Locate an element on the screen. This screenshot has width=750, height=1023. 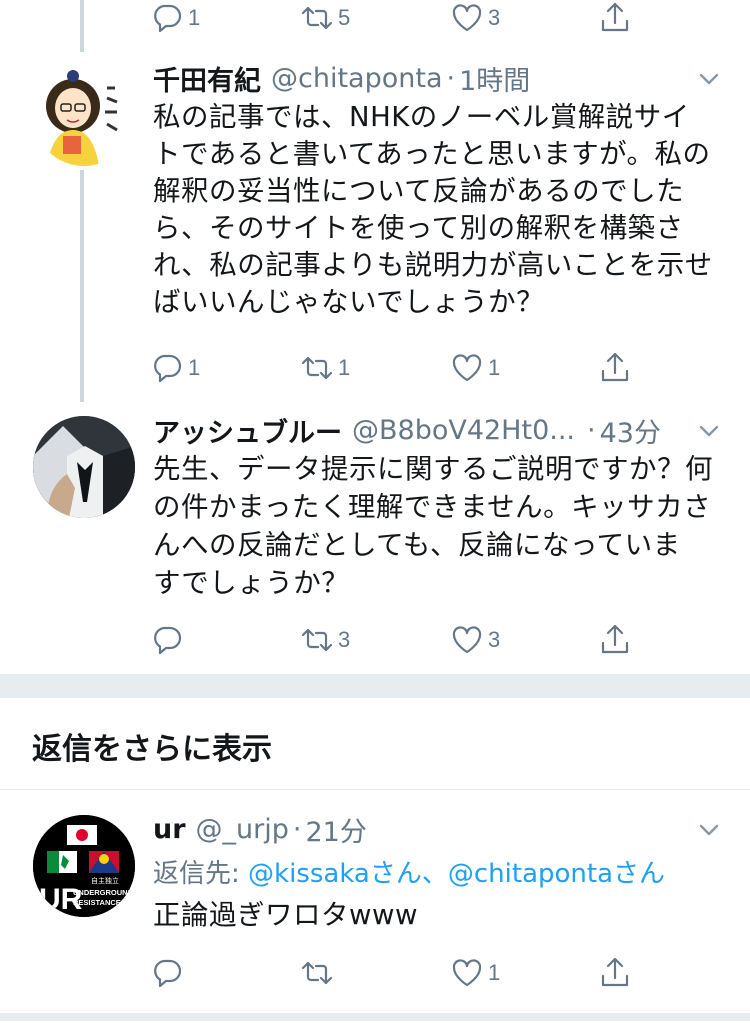
tweet-text-line: んへの反論だとしても、反論になっていま is located at coordinates (417, 545).